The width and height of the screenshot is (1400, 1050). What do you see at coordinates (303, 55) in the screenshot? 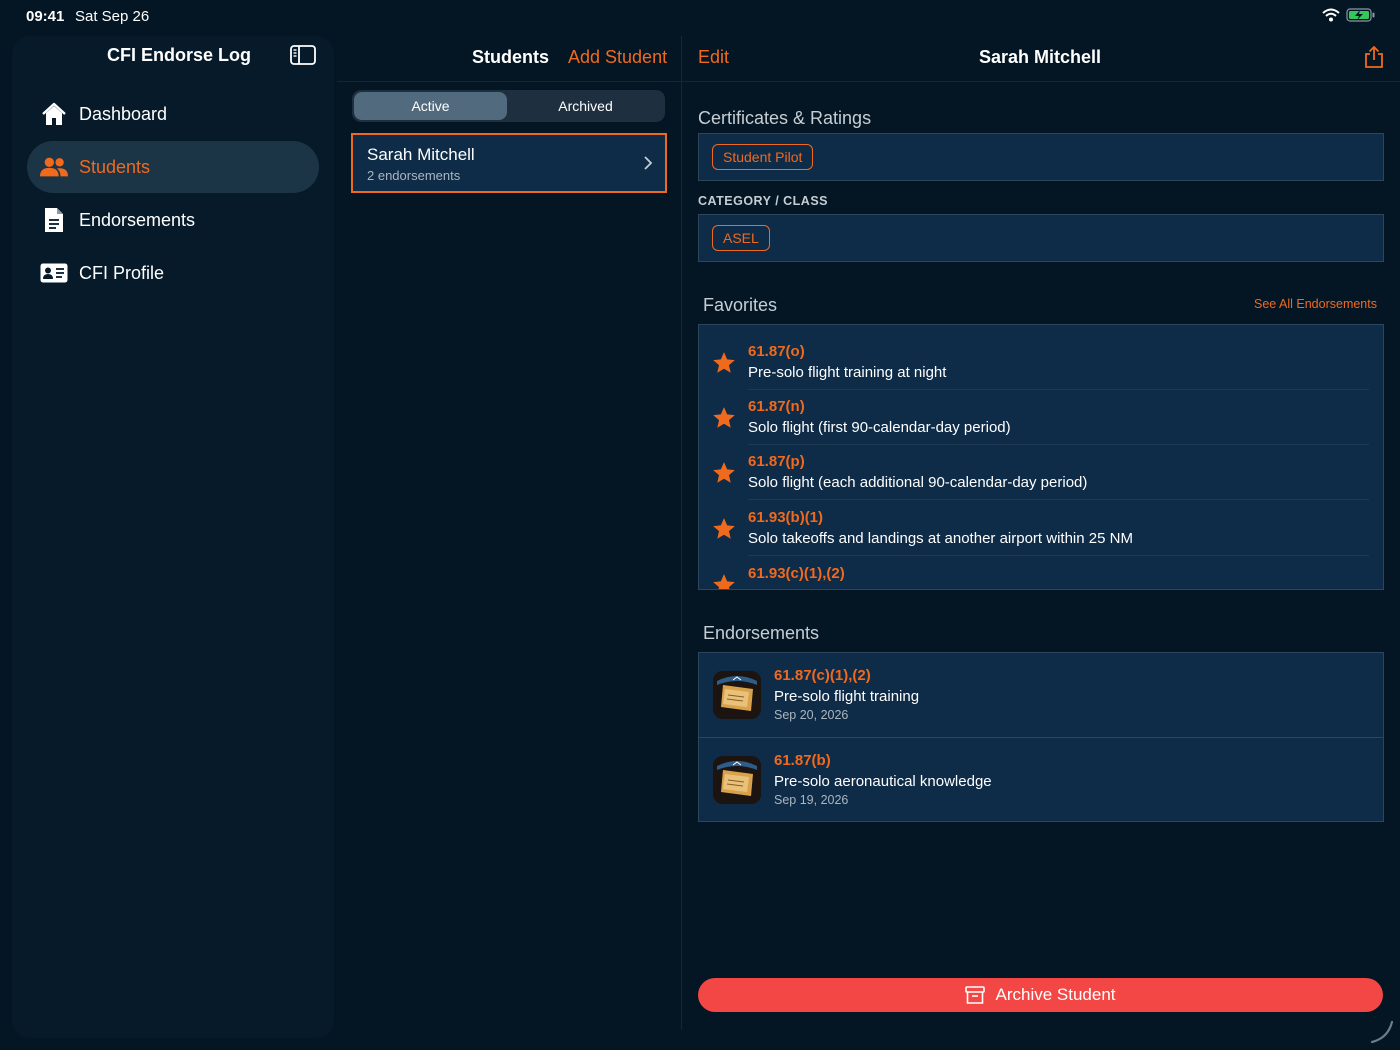
I see `sidebar-toggle-icon` at bounding box center [303, 55].